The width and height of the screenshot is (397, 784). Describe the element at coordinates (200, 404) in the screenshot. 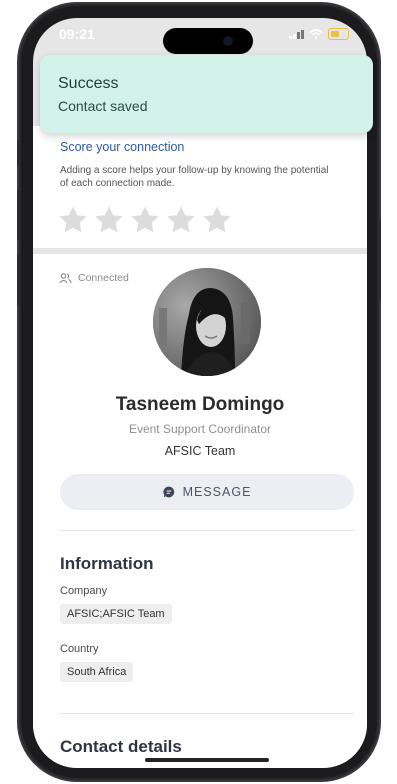

I see `contact-name: Tasneem Domingo` at that location.